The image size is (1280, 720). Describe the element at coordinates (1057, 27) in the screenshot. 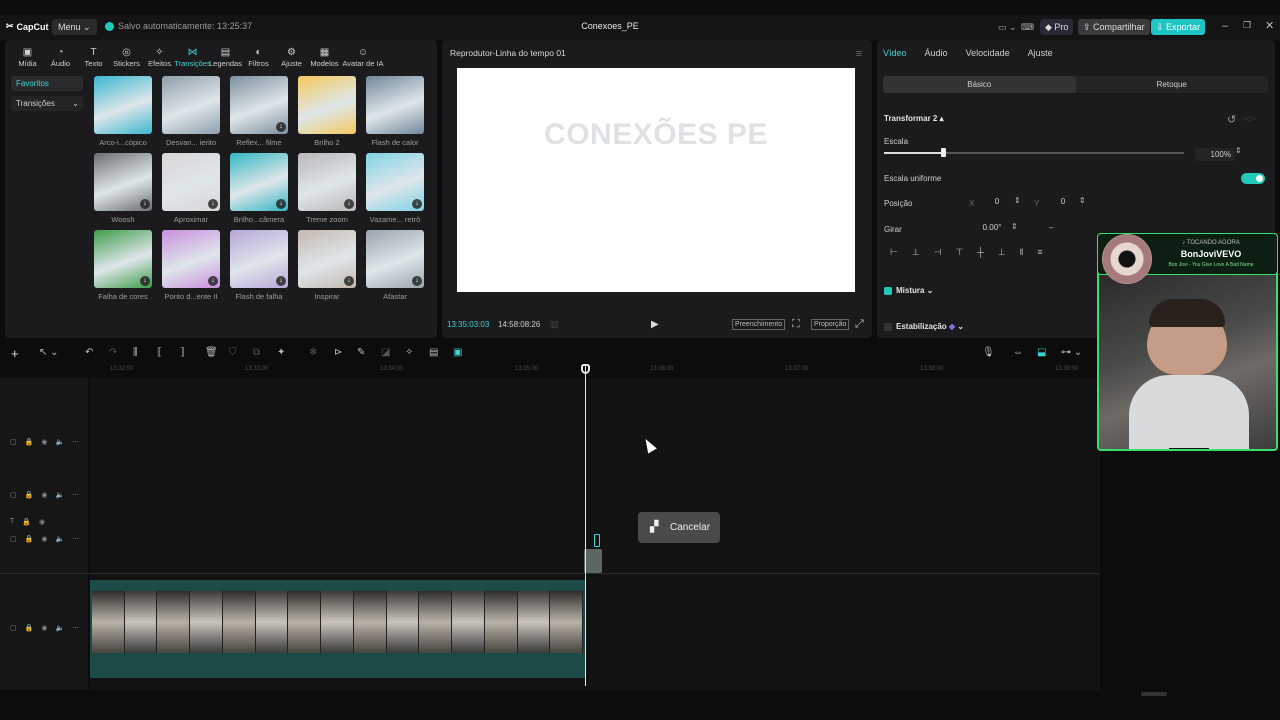

I see `pro-button: ◆ Pro` at that location.